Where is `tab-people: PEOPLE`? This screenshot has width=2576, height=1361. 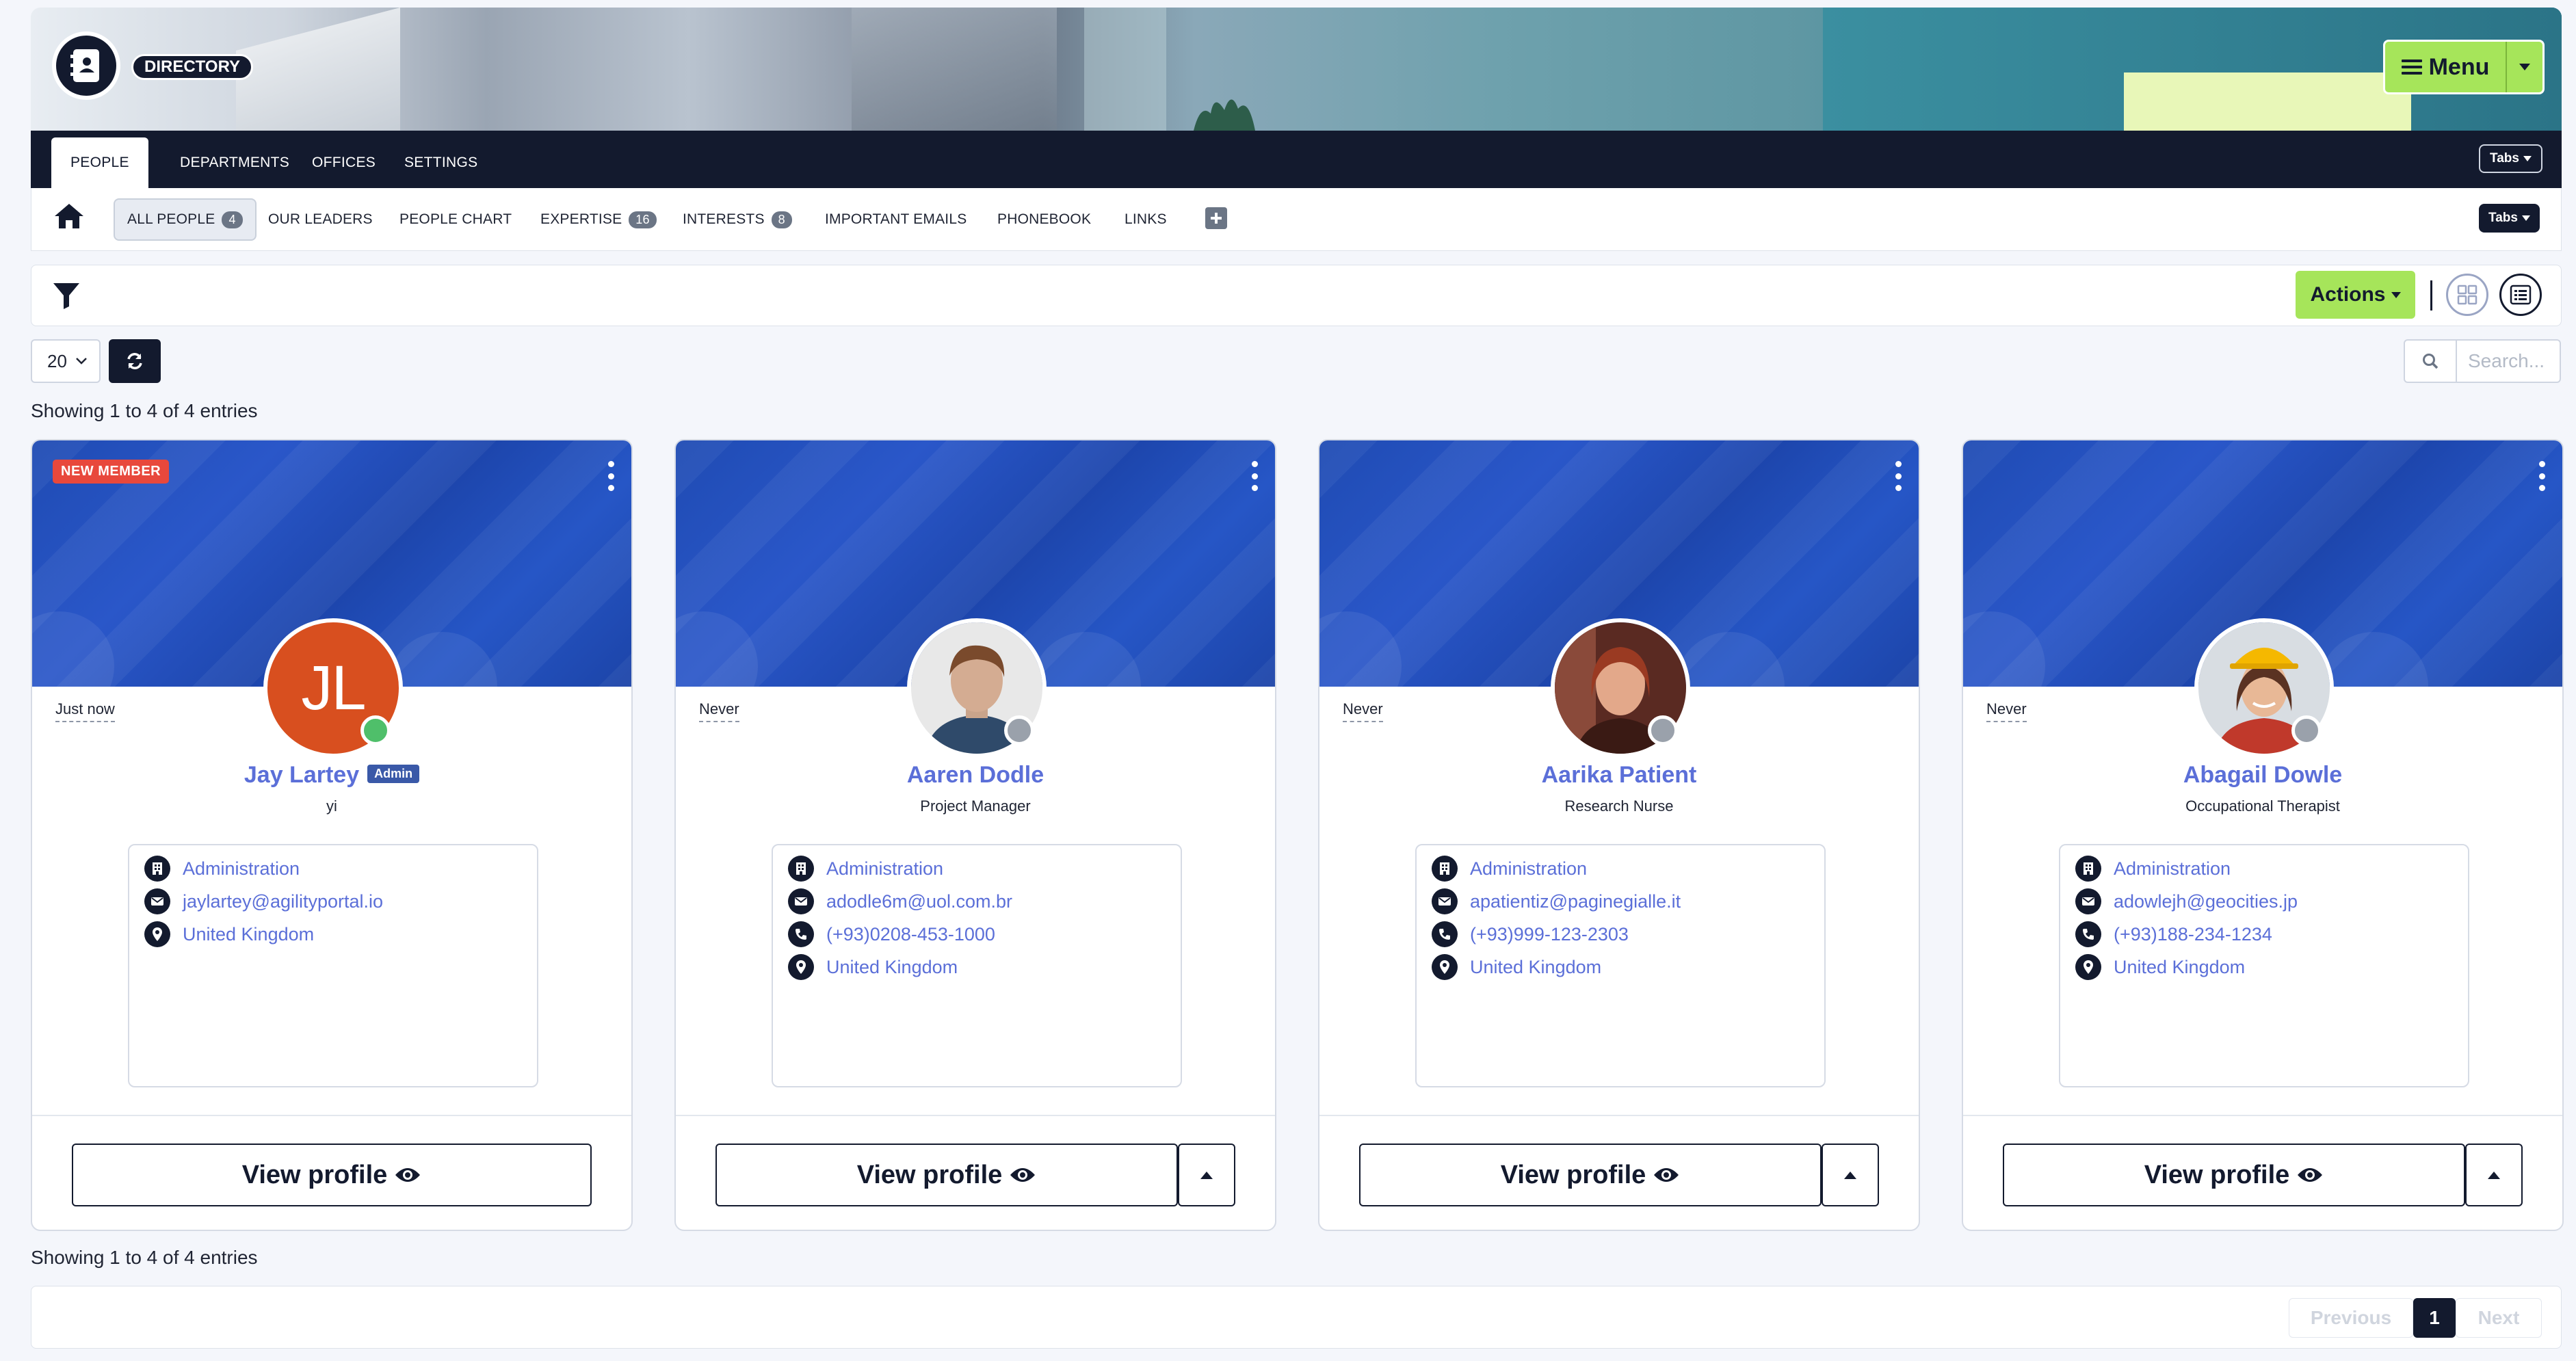
tab-people: PEOPLE is located at coordinates (99, 162).